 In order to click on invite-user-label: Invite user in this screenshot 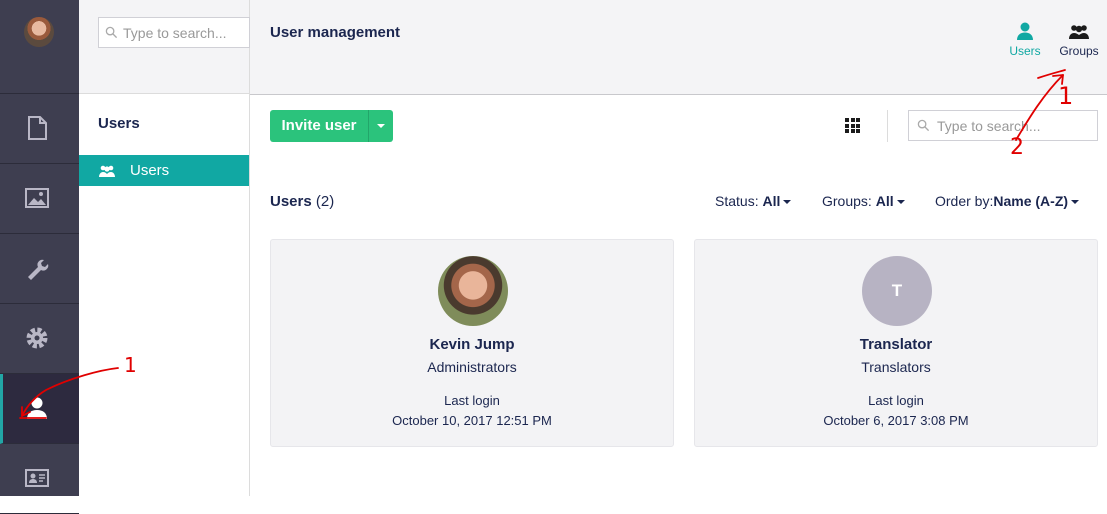, I will do `click(319, 125)`.